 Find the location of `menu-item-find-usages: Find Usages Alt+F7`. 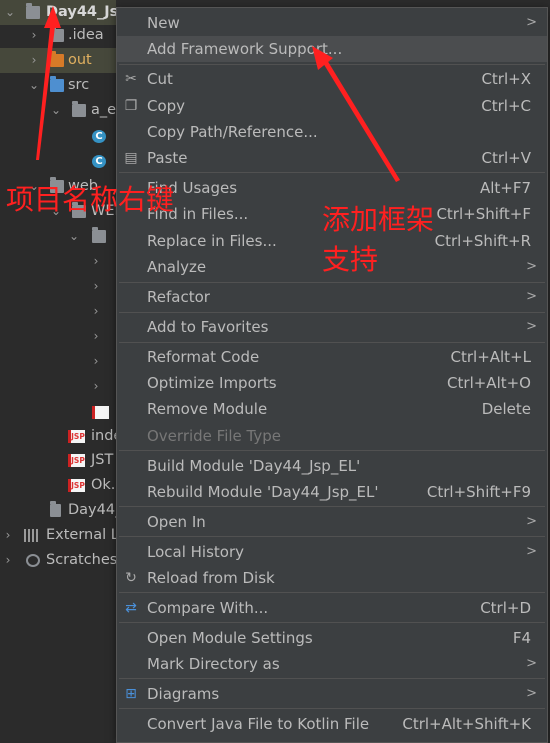

menu-item-find-usages: Find Usages Alt+F7 is located at coordinates (332, 188).